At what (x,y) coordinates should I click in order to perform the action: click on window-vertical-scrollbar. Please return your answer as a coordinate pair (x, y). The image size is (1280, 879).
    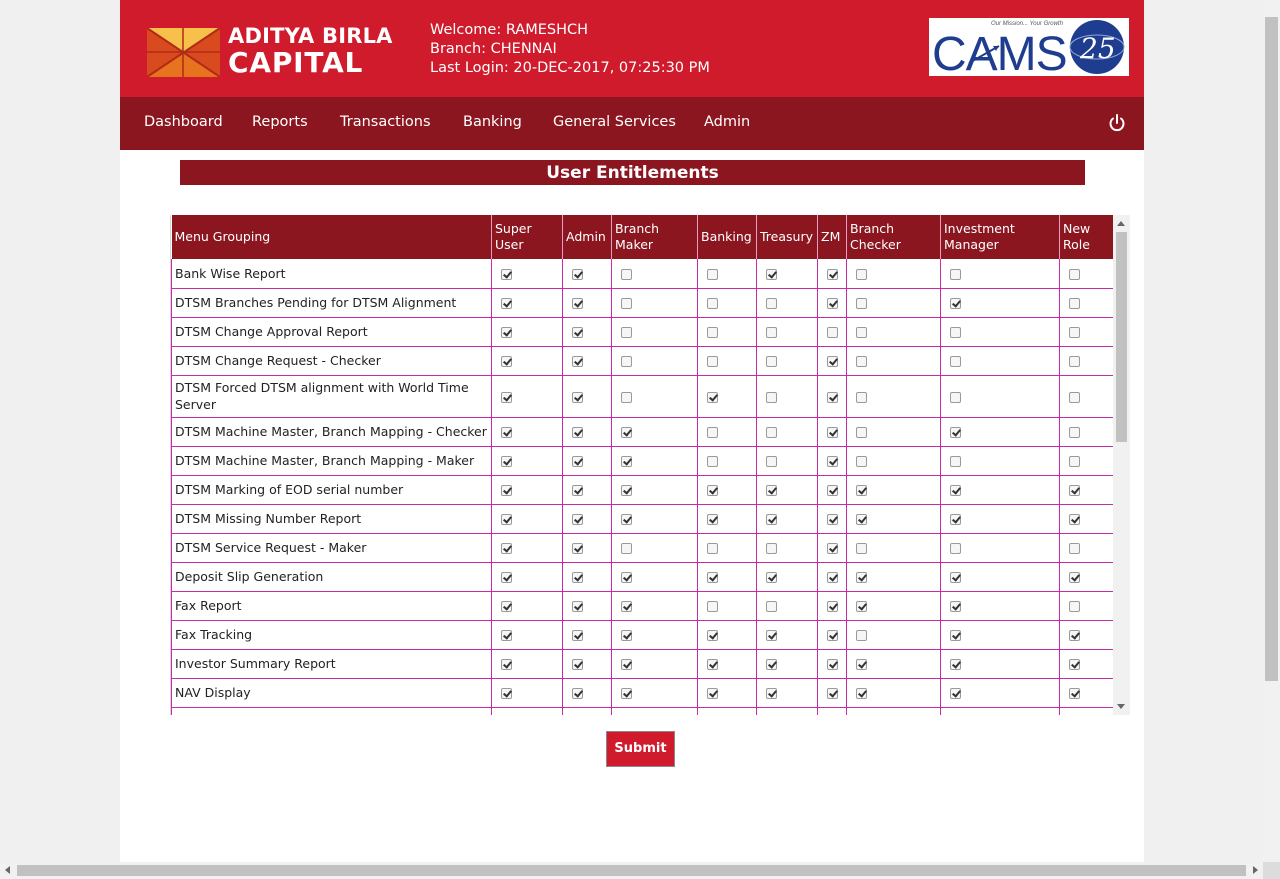
    Looking at the image, I should click on (1271, 431).